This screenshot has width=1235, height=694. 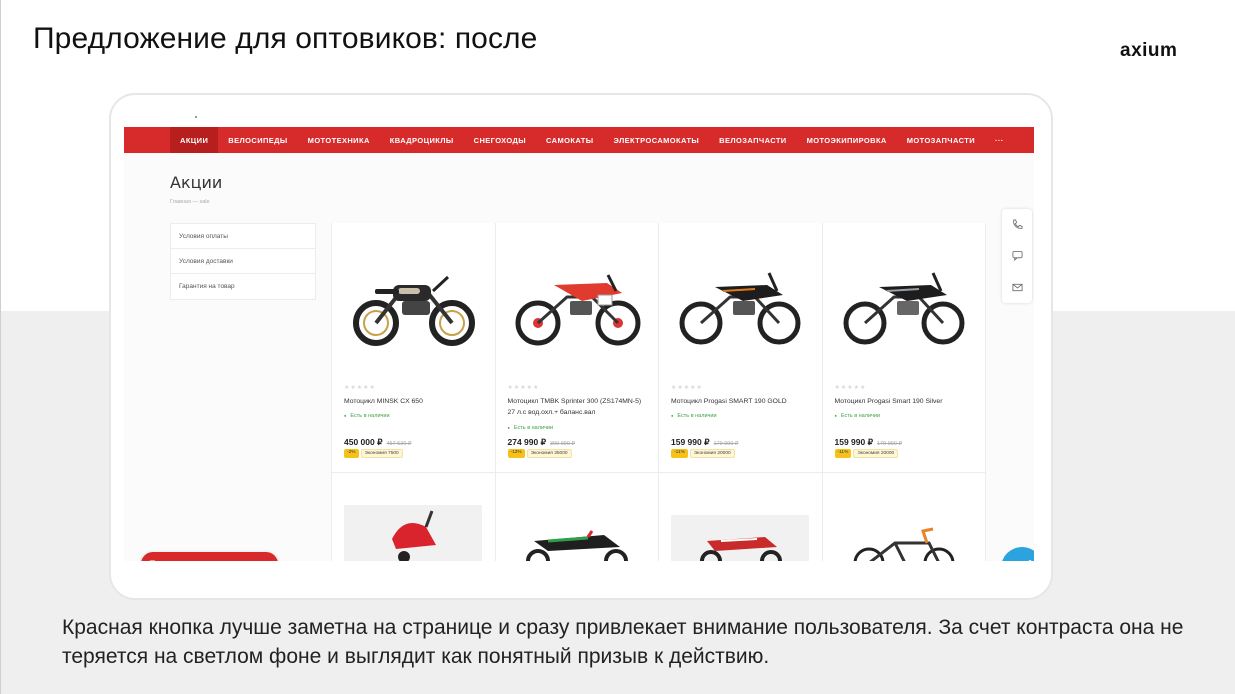 I want to click on nav-item-bike-parts: ВЕЛОЗАПЧАСТИ, so click(x=752, y=140).